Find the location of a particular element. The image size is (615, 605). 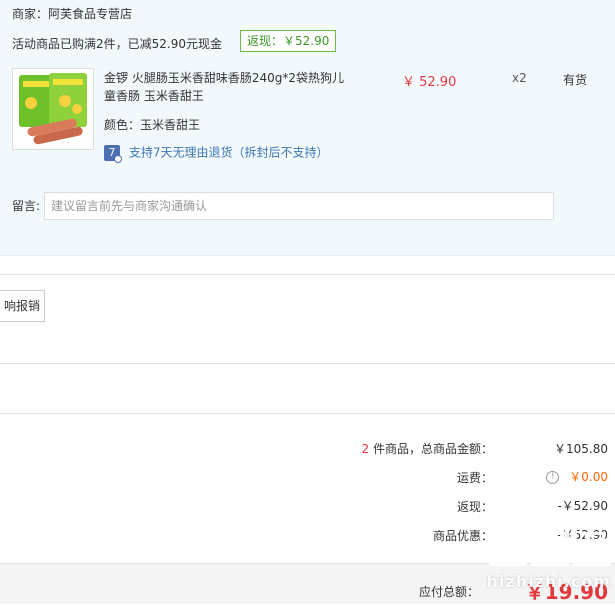

sausage-pack-image is located at coordinates (53, 109).